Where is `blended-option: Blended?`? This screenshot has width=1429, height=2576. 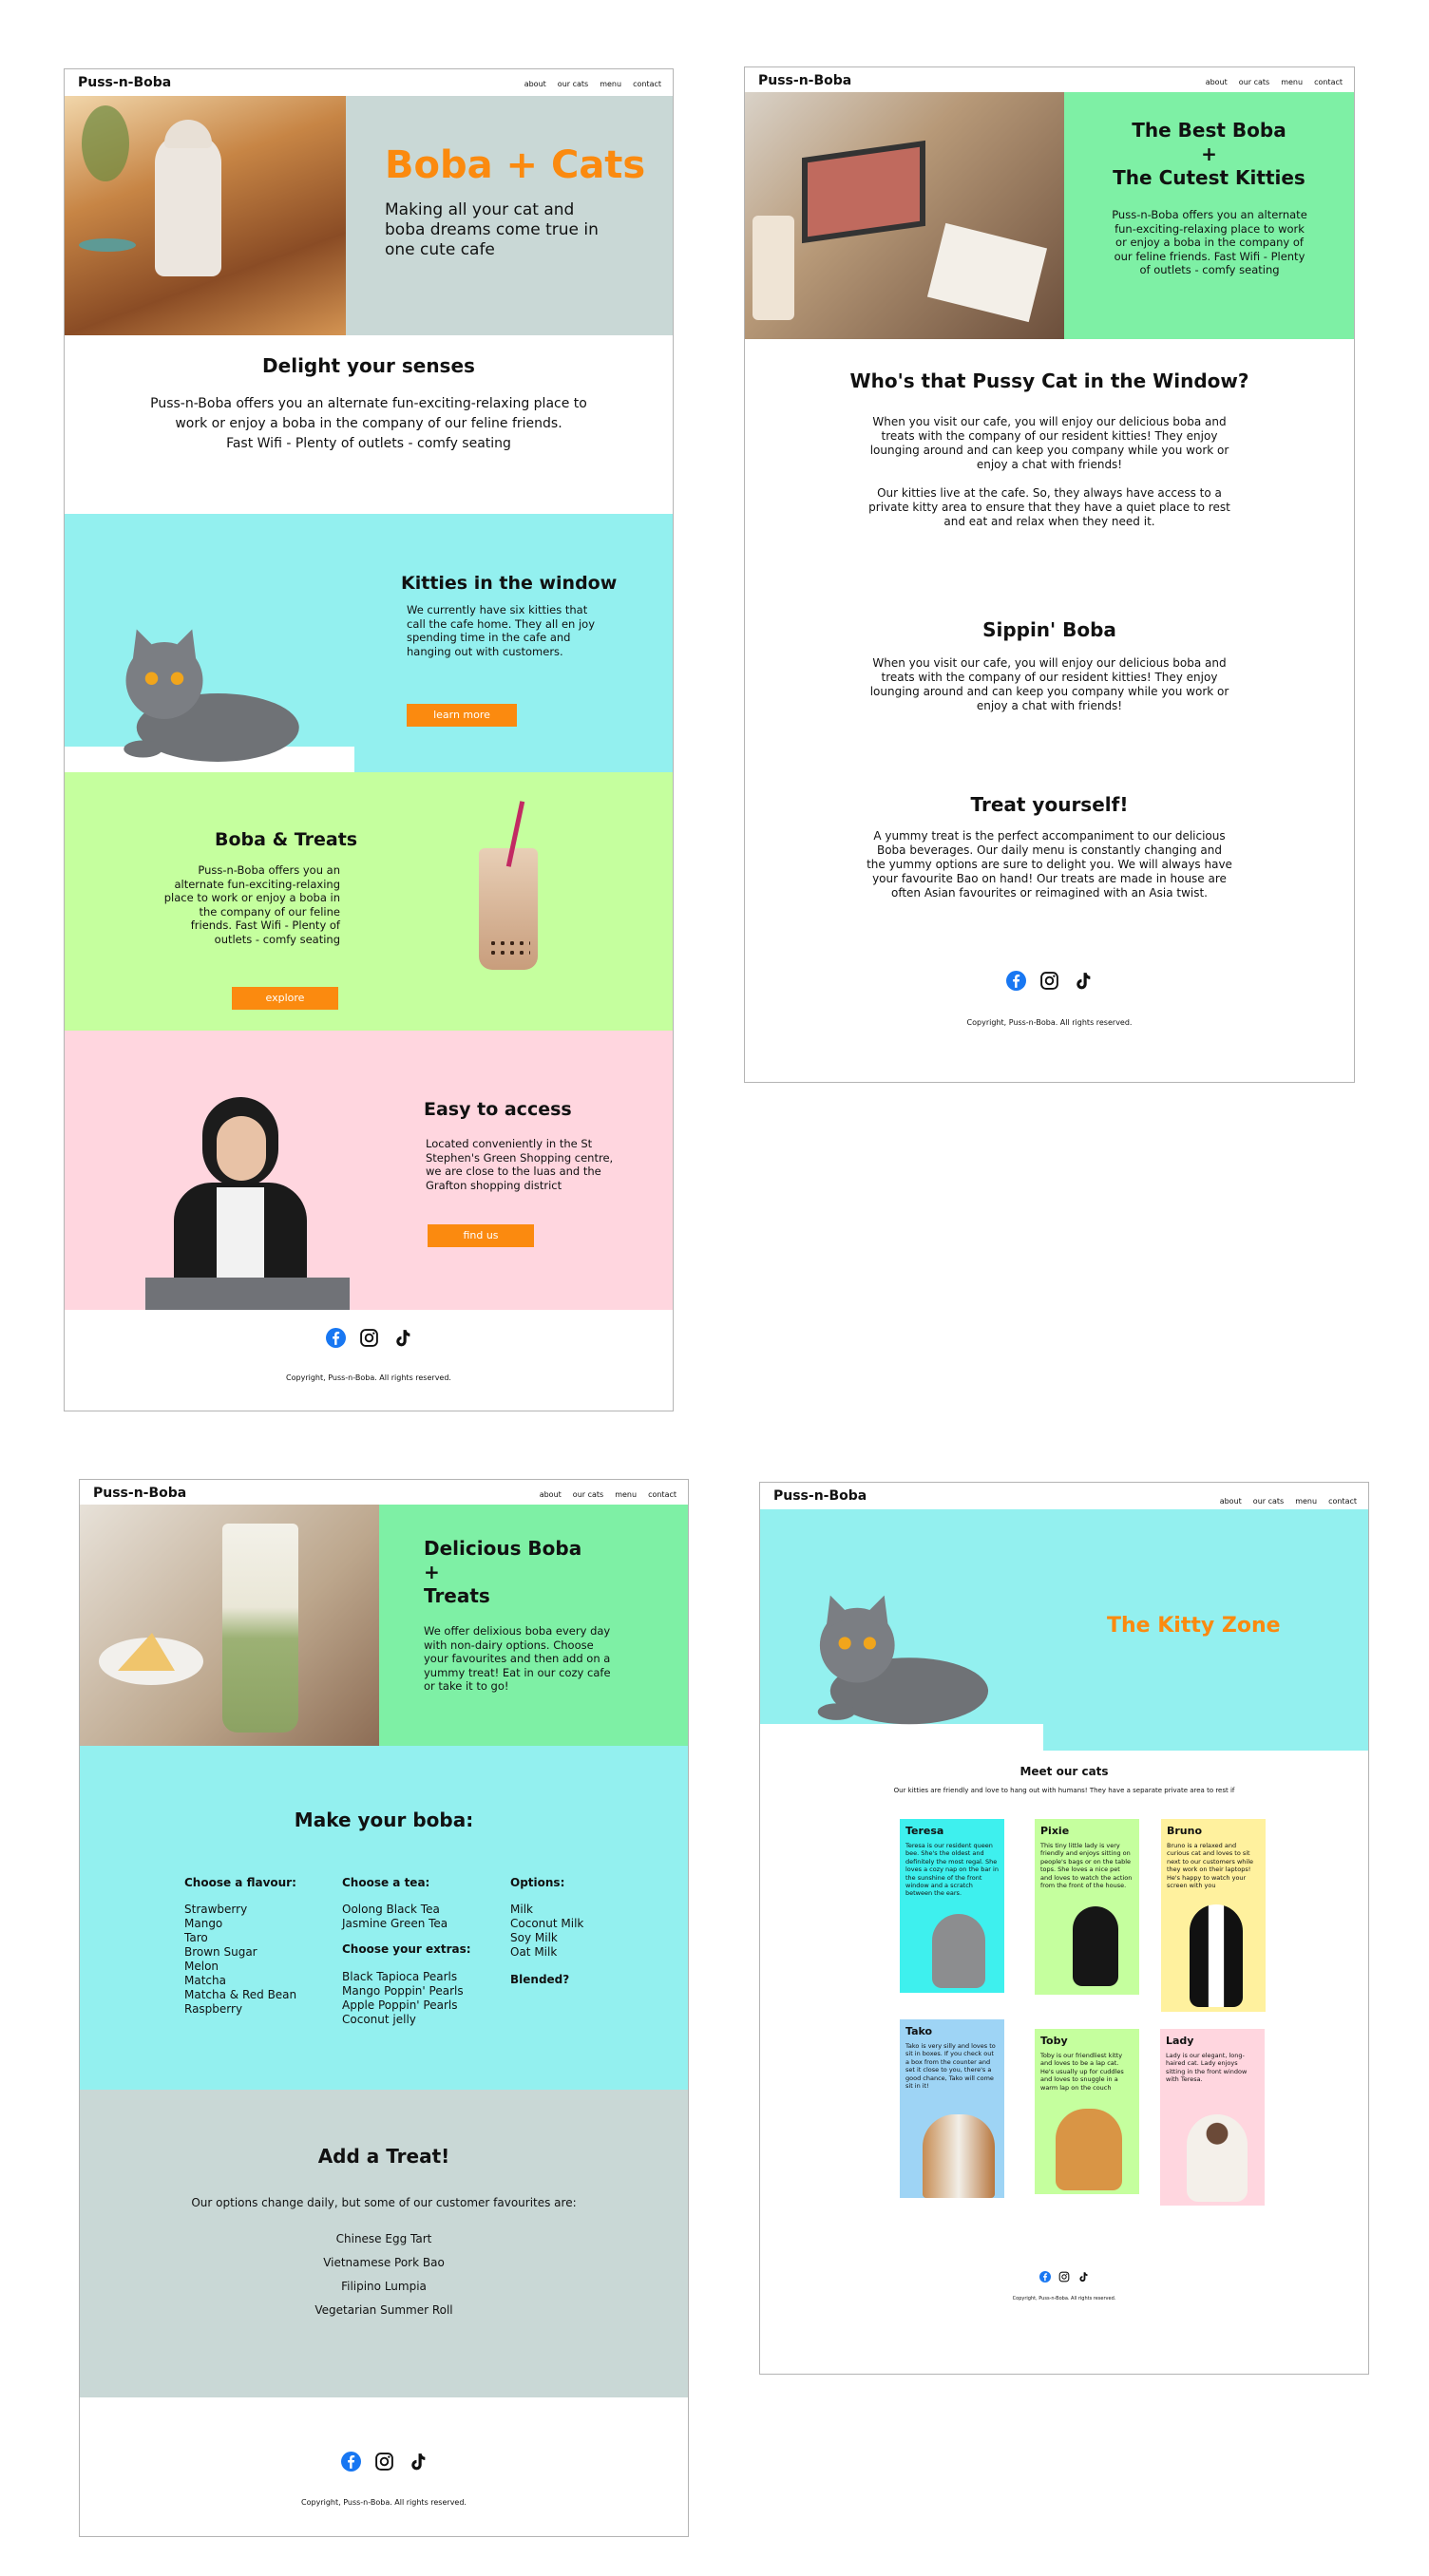
blended-option: Blended? is located at coordinates (546, 1980).